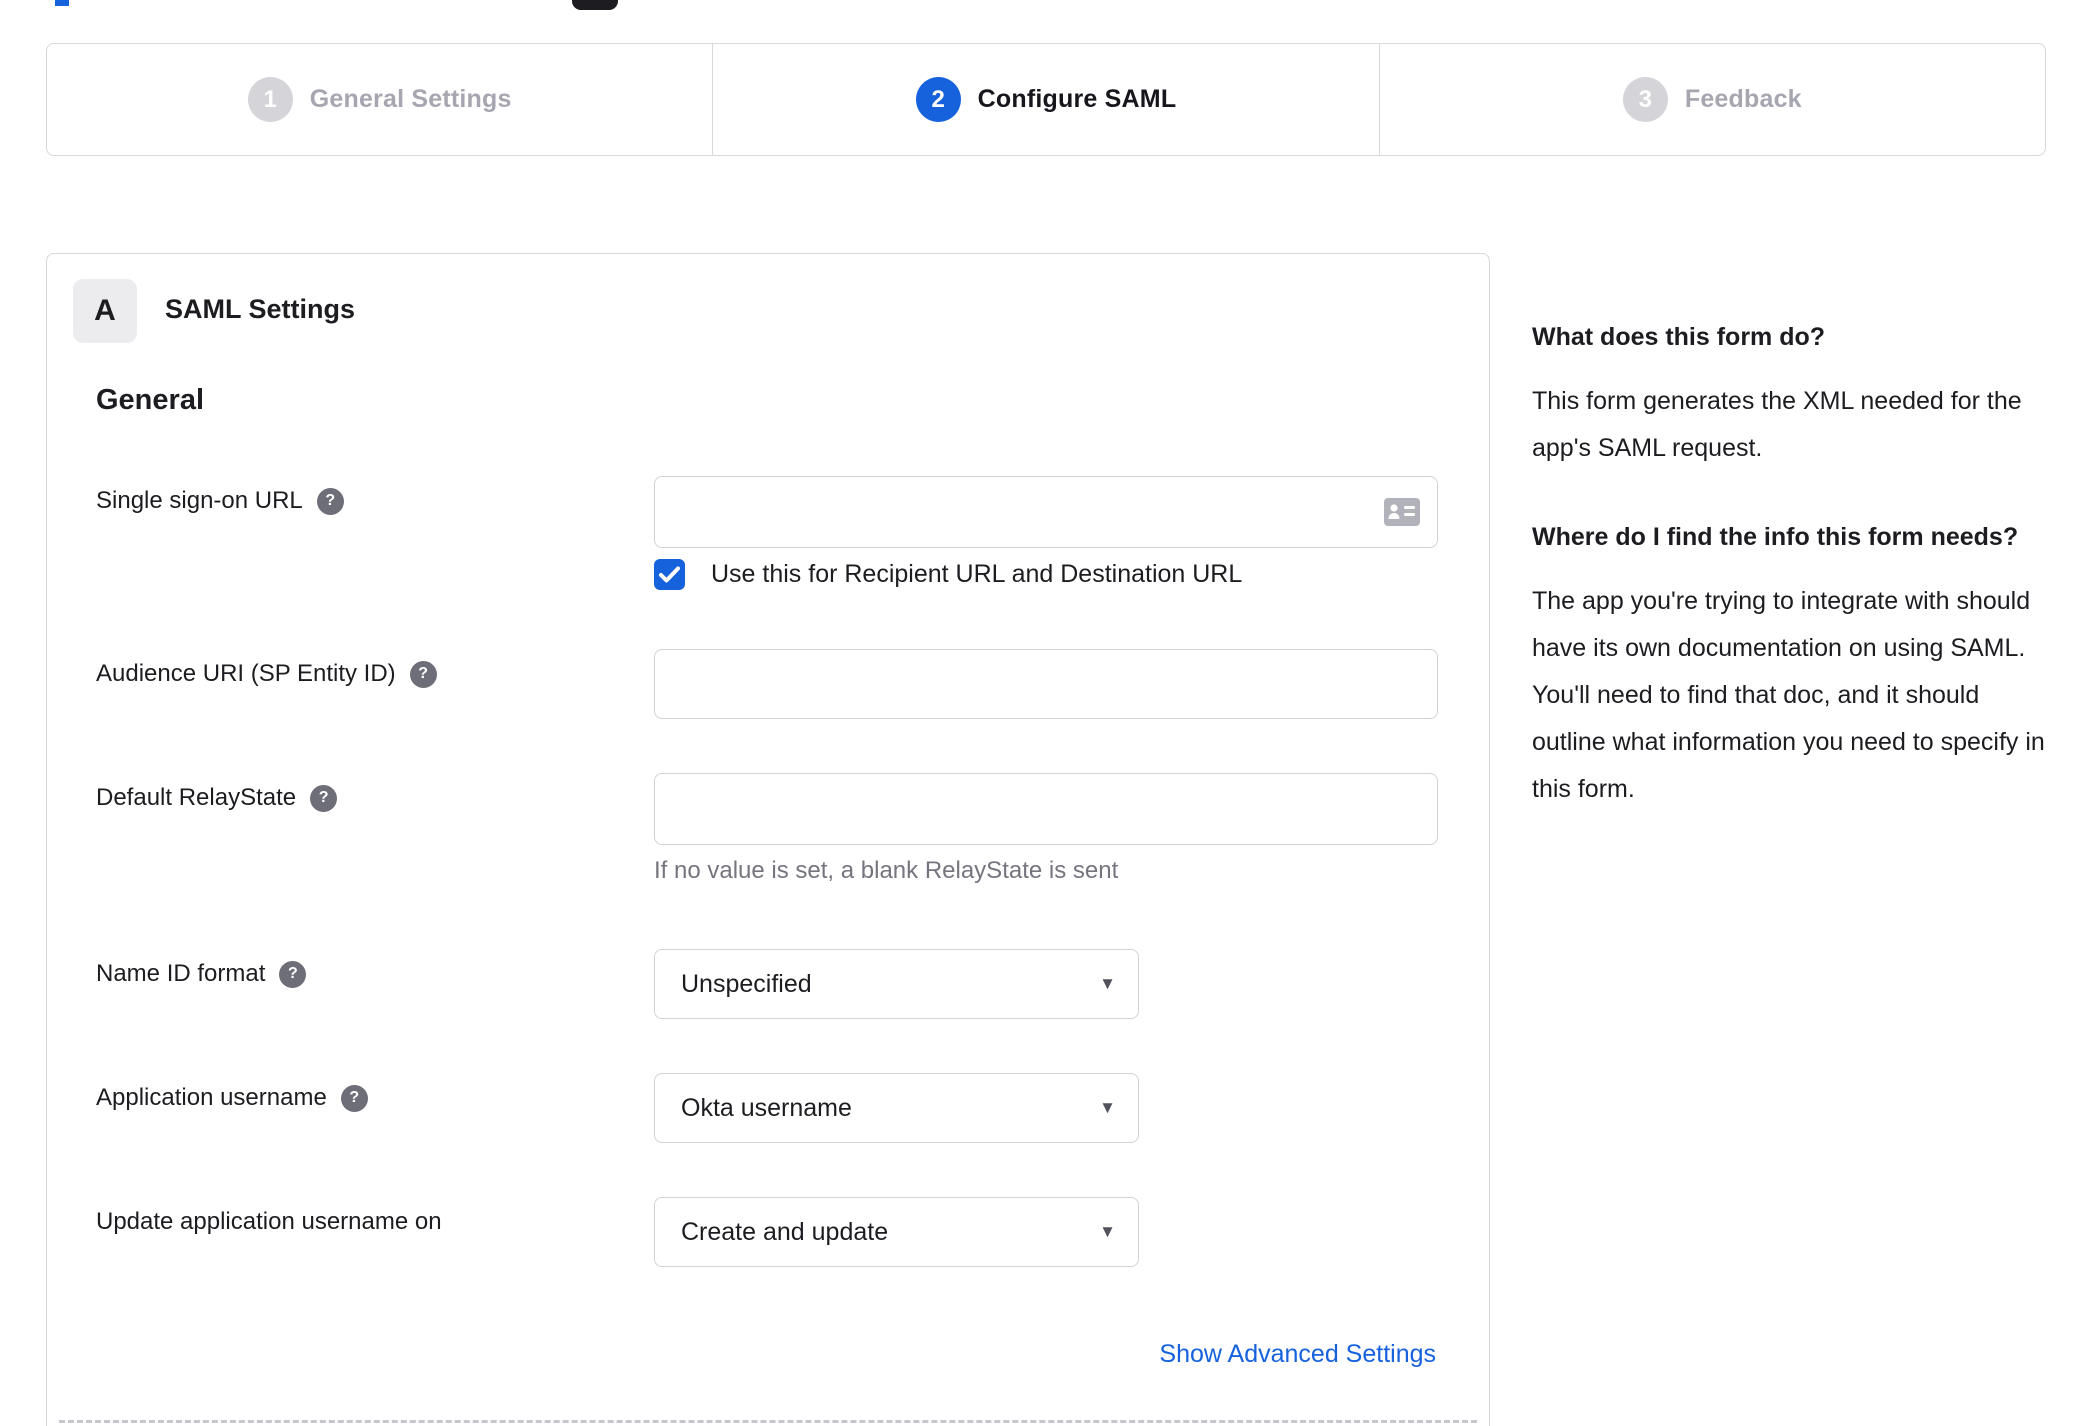 The width and height of the screenshot is (2092, 1426). What do you see at coordinates (938, 99) in the screenshot?
I see `step-2-number-badge: 2` at bounding box center [938, 99].